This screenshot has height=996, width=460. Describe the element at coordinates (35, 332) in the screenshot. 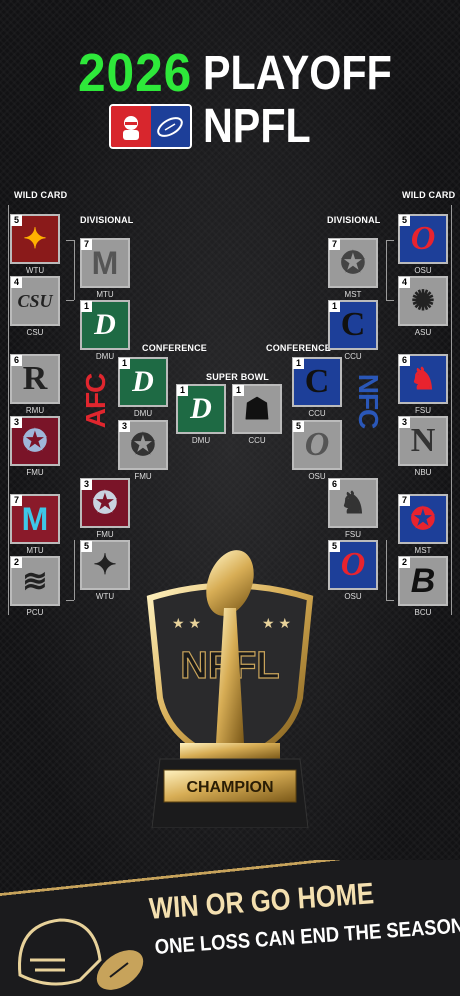

I see `team-abbr: CSU` at that location.